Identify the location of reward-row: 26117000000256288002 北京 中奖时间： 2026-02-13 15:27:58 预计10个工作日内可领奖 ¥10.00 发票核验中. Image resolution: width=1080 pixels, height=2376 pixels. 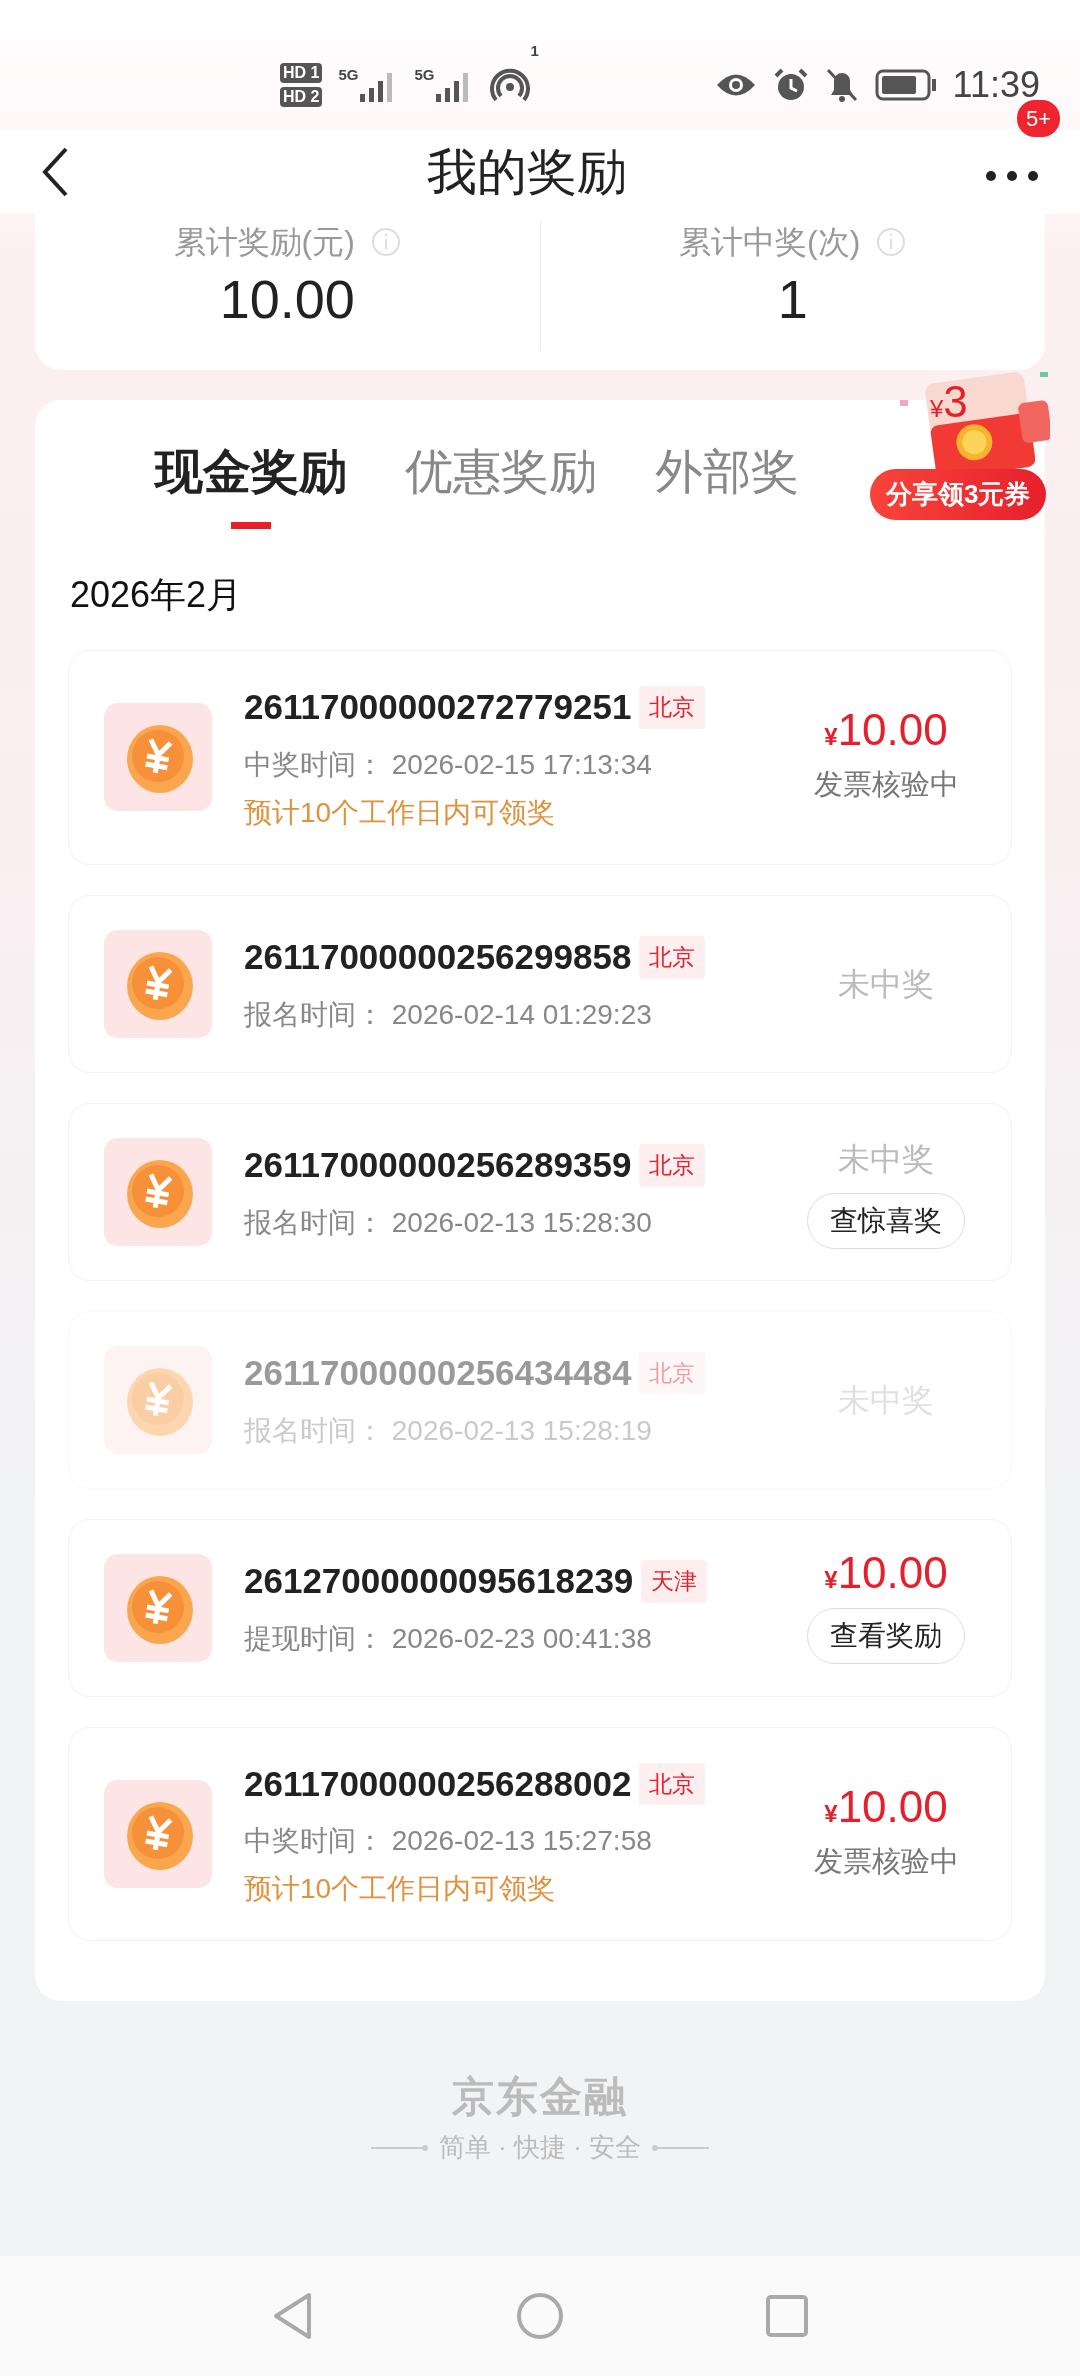
(540, 1833).